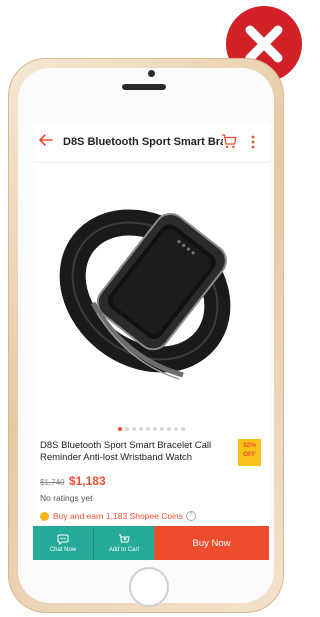 Image resolution: width=320 pixels, height=617 pixels. I want to click on discount-percent: 32%, so click(249, 445).